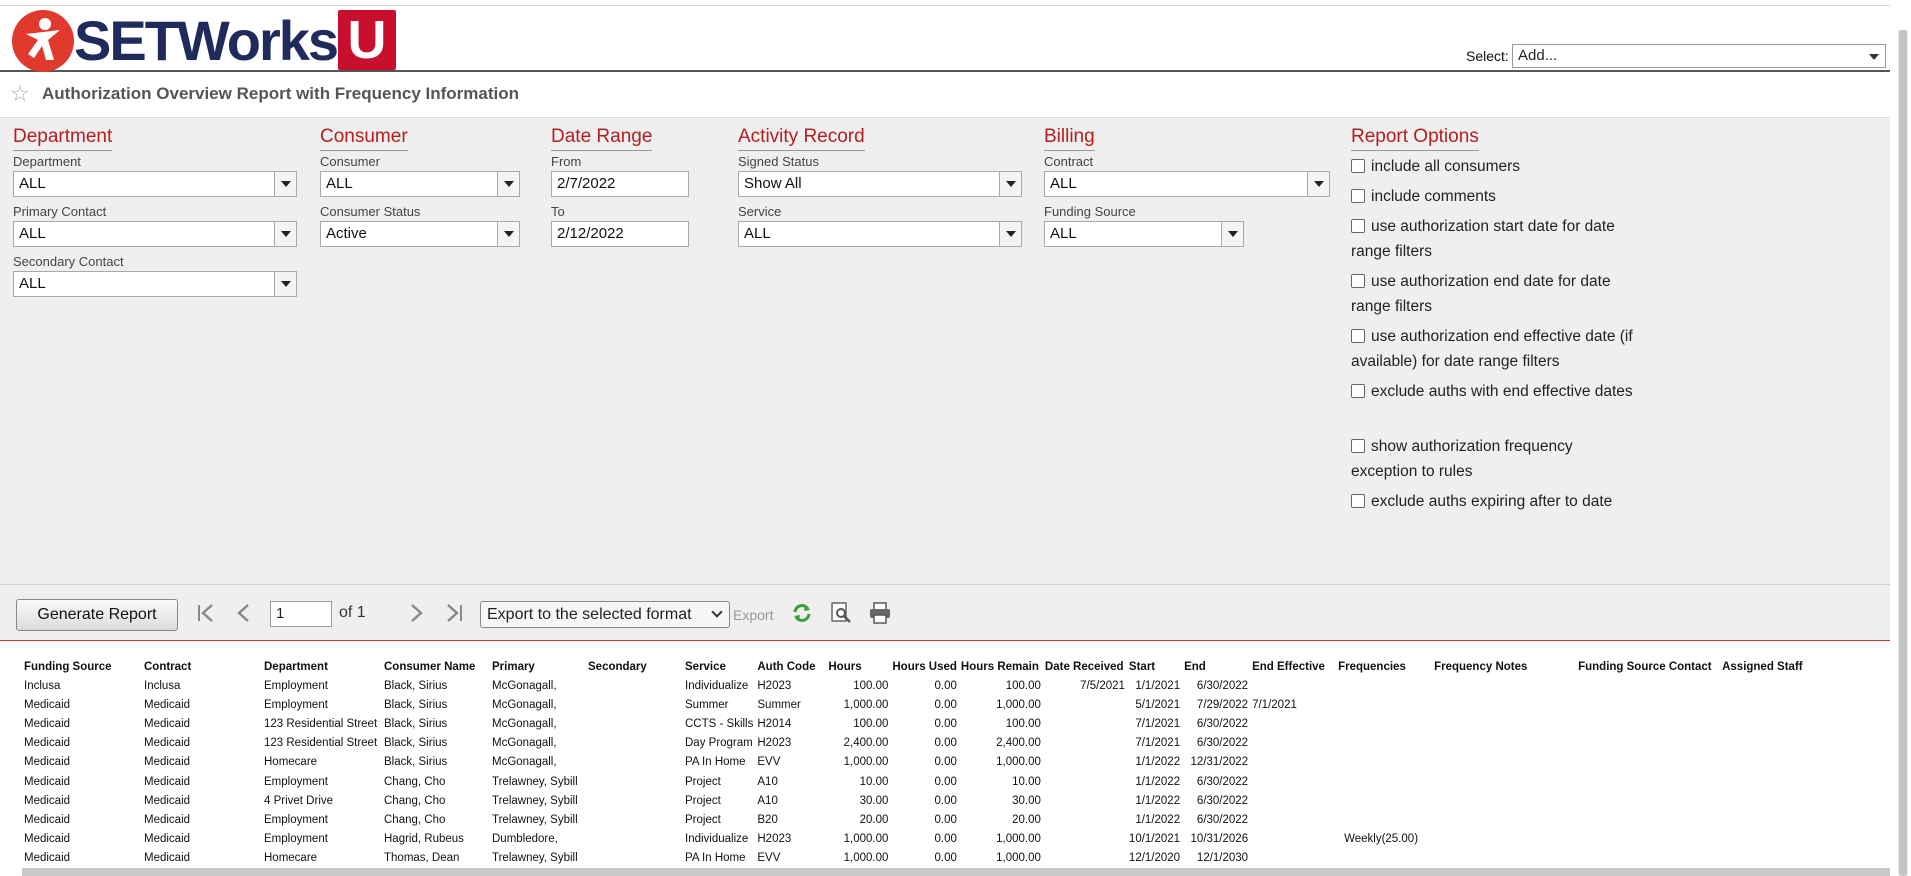 This screenshot has height=876, width=1911. I want to click on funding-source-select: ALL, so click(1144, 234).